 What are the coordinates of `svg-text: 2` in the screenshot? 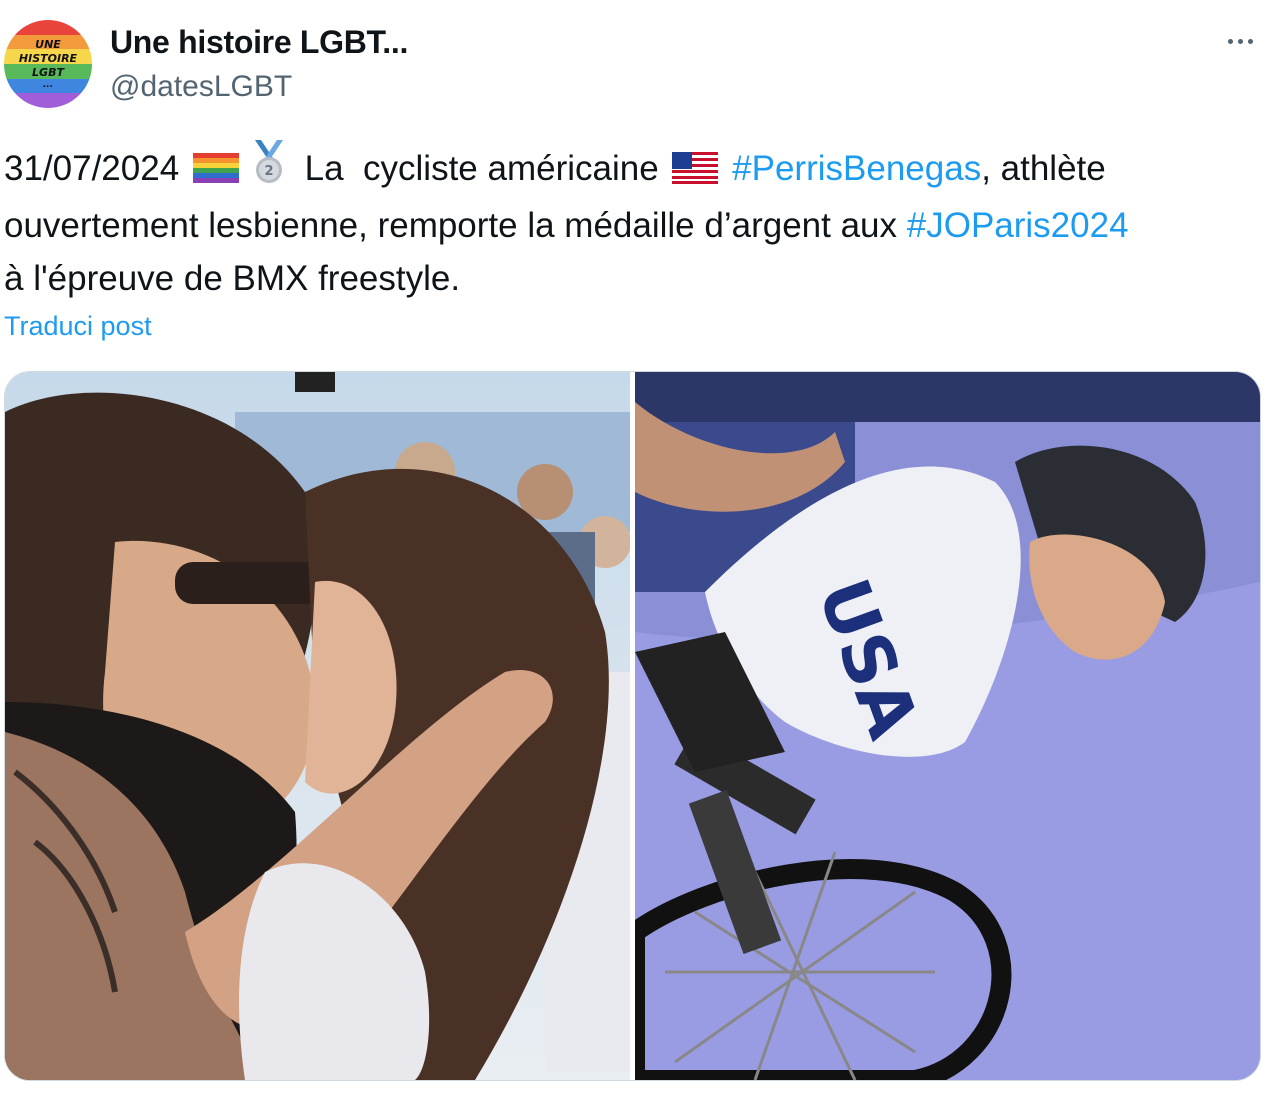 It's located at (268, 171).